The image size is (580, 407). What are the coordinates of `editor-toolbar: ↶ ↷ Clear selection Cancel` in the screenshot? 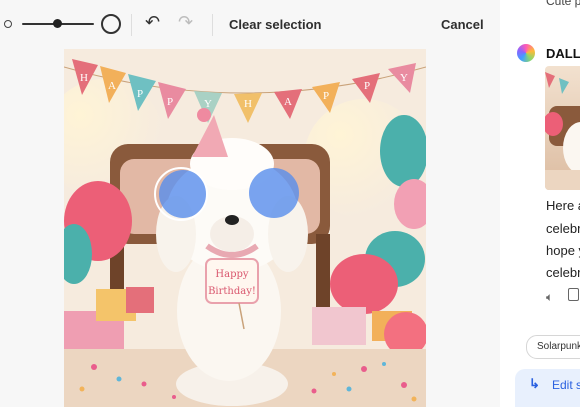 It's located at (250, 24).